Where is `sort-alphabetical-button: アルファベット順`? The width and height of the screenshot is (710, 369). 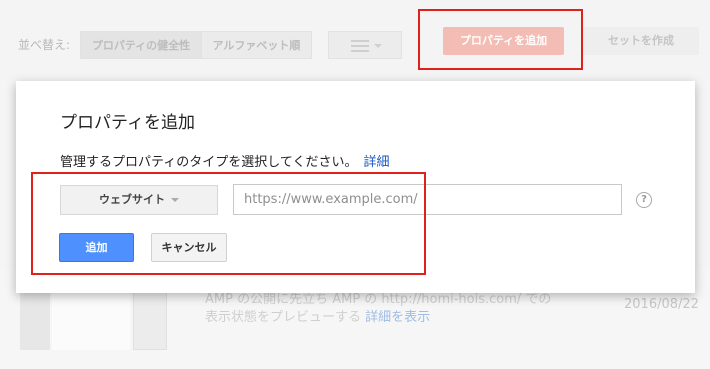 sort-alphabetical-button: アルファベット順 is located at coordinates (256, 45).